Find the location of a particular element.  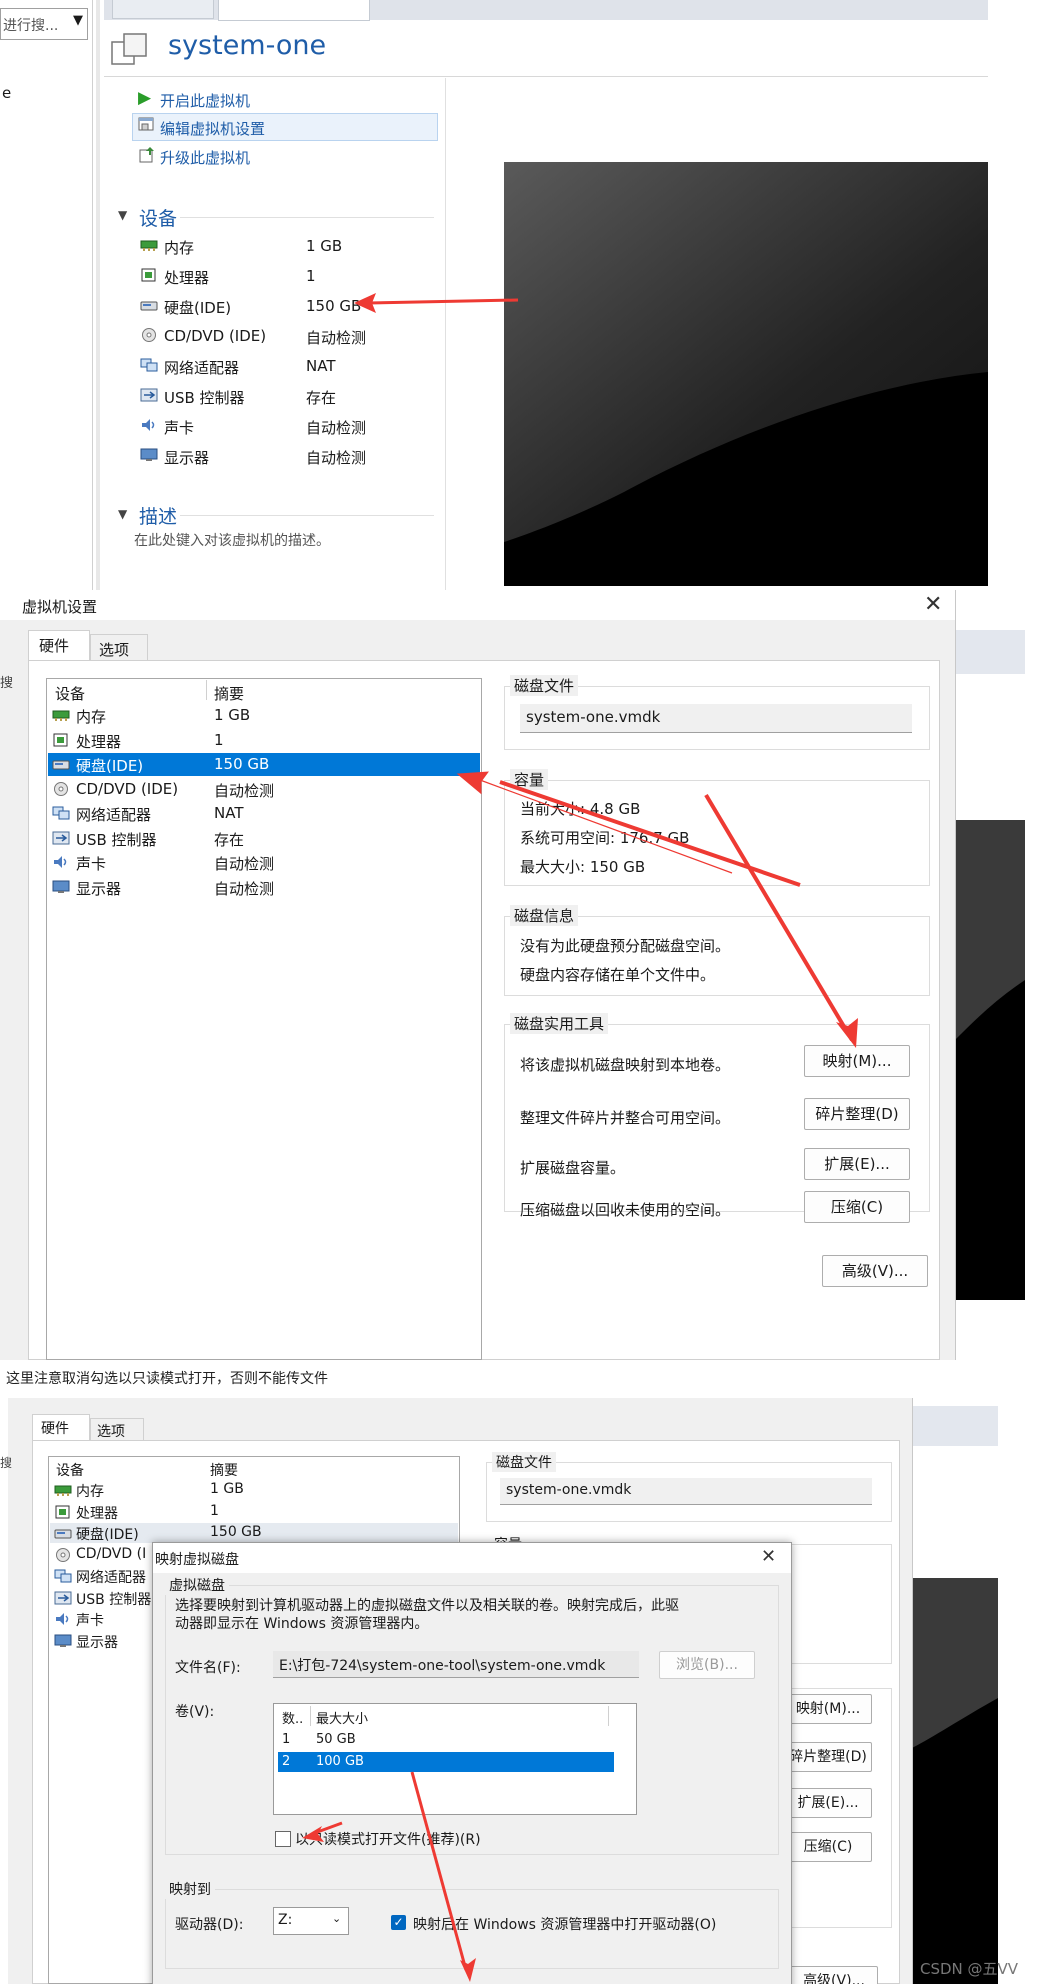

network-adapter-icon is located at coordinates (149, 365).